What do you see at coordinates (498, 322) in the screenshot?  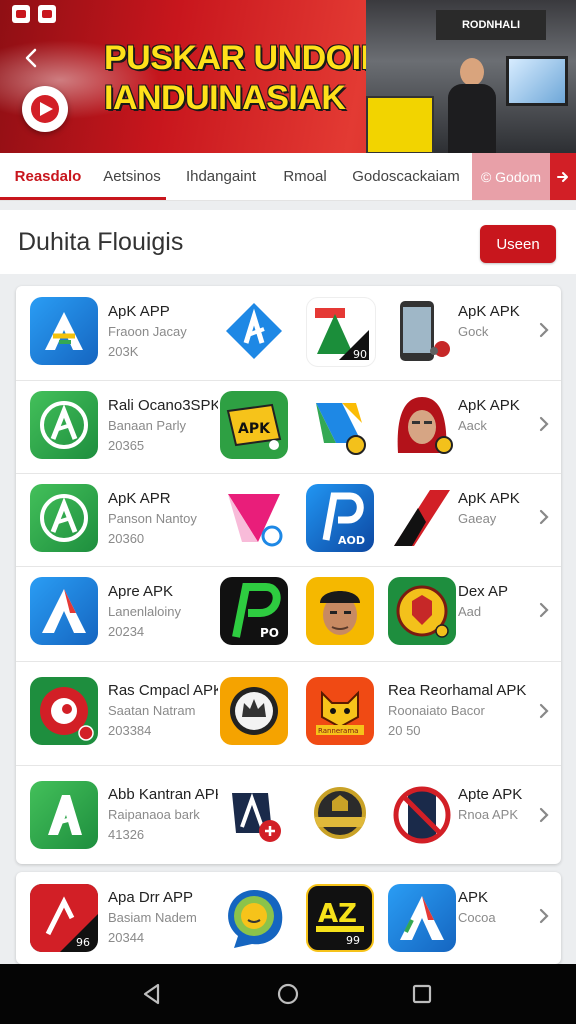 I see `app-info-right: ApK APK Gock` at bounding box center [498, 322].